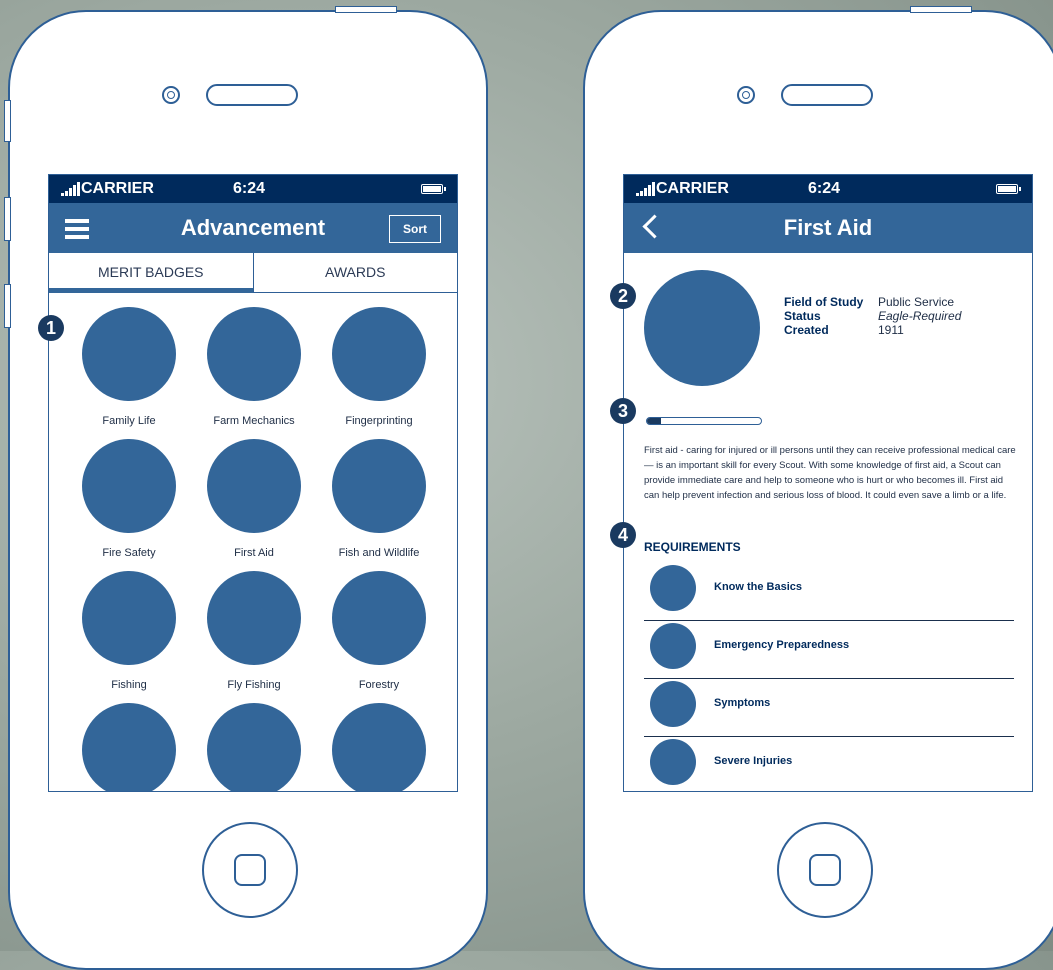 This screenshot has width=1053, height=970. I want to click on annotation-marker-3: 3, so click(623, 411).